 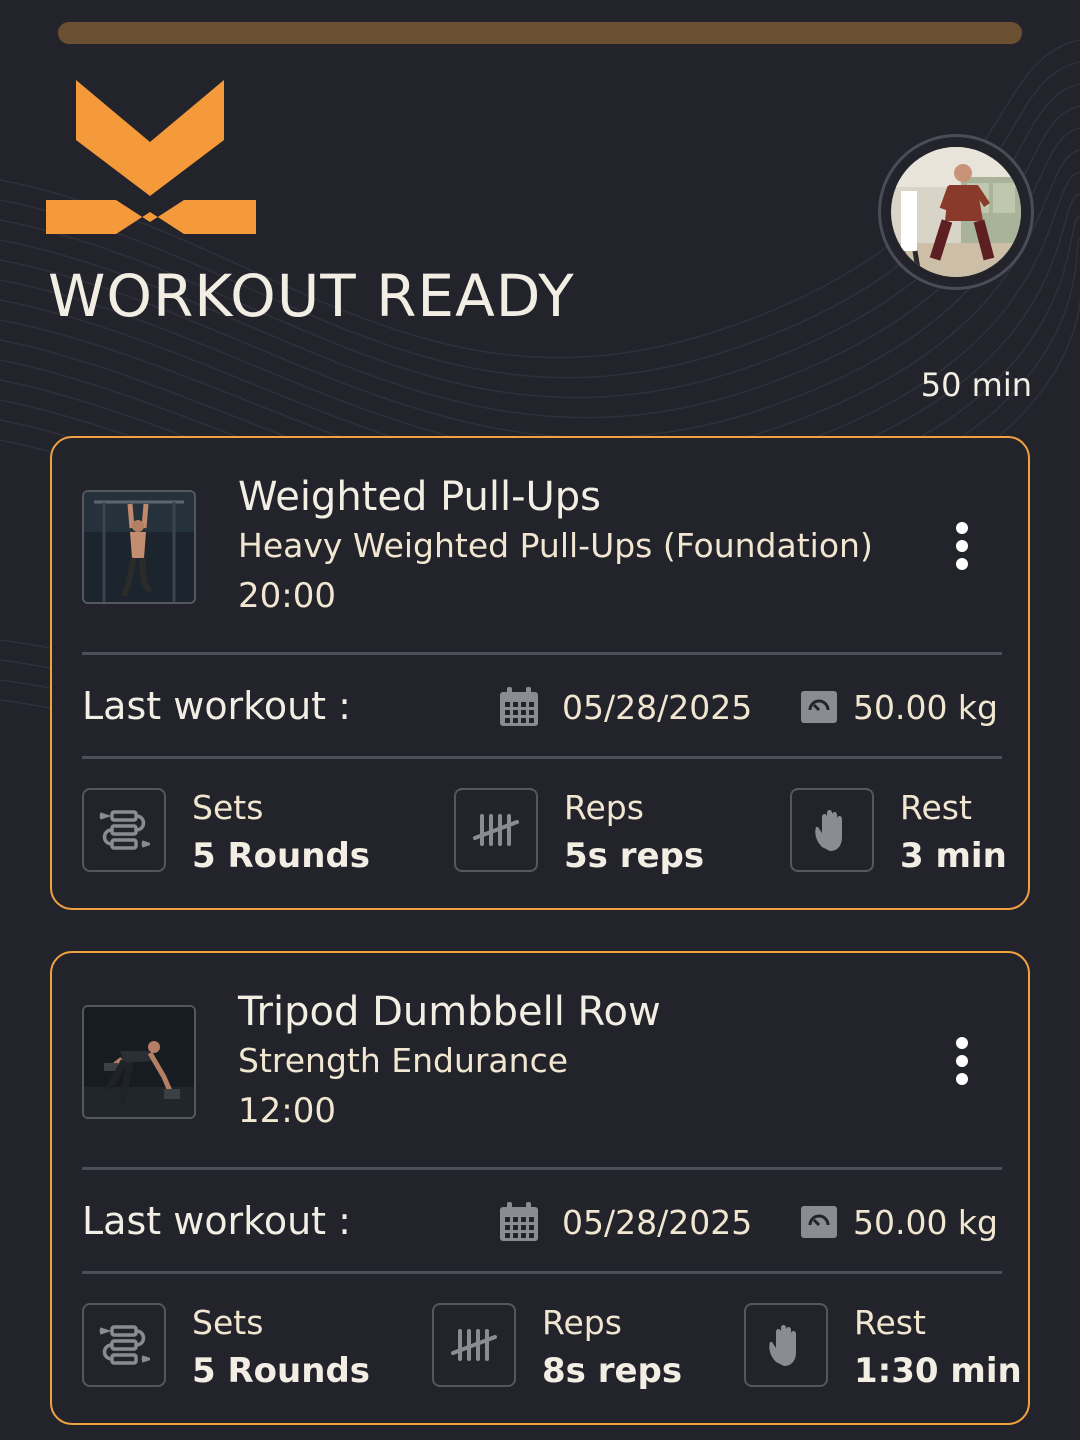 What do you see at coordinates (976, 385) in the screenshot?
I see `total-duration: 50 min` at bounding box center [976, 385].